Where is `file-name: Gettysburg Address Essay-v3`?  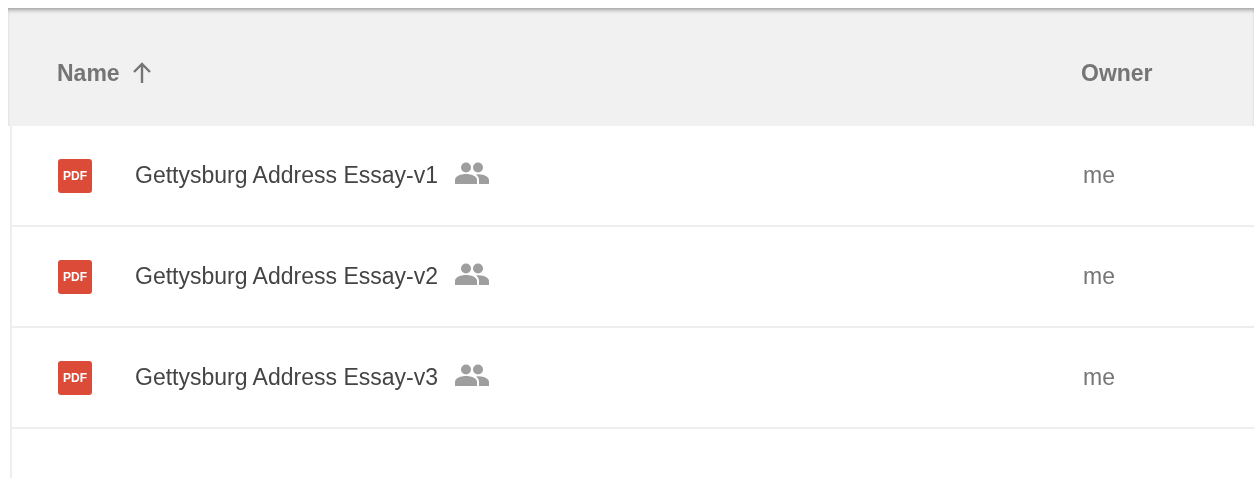 file-name: Gettysburg Address Essay-v3 is located at coordinates (286, 377).